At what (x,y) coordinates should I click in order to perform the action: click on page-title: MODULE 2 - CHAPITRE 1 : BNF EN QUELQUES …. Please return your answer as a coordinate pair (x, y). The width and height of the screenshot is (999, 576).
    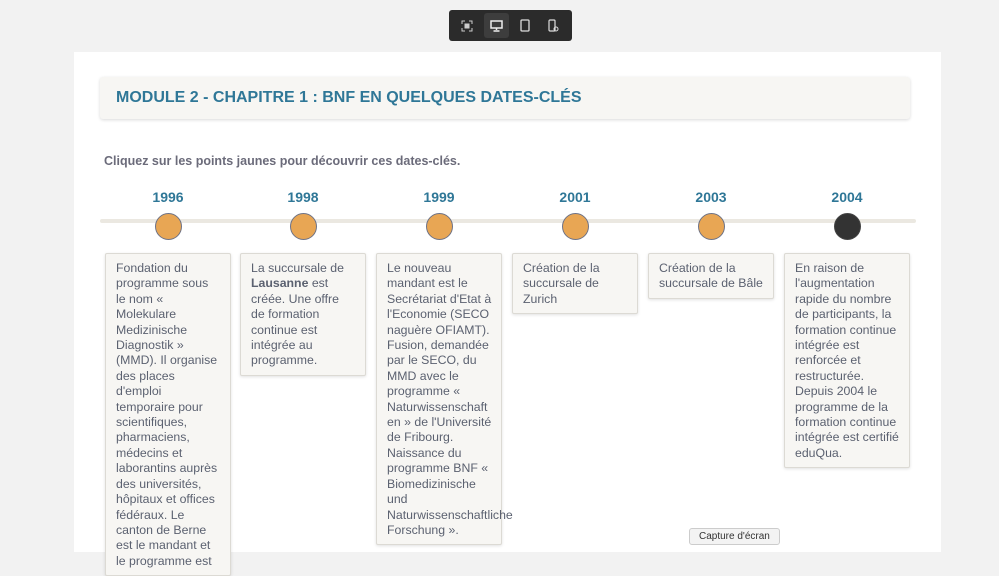
    Looking at the image, I should click on (505, 98).